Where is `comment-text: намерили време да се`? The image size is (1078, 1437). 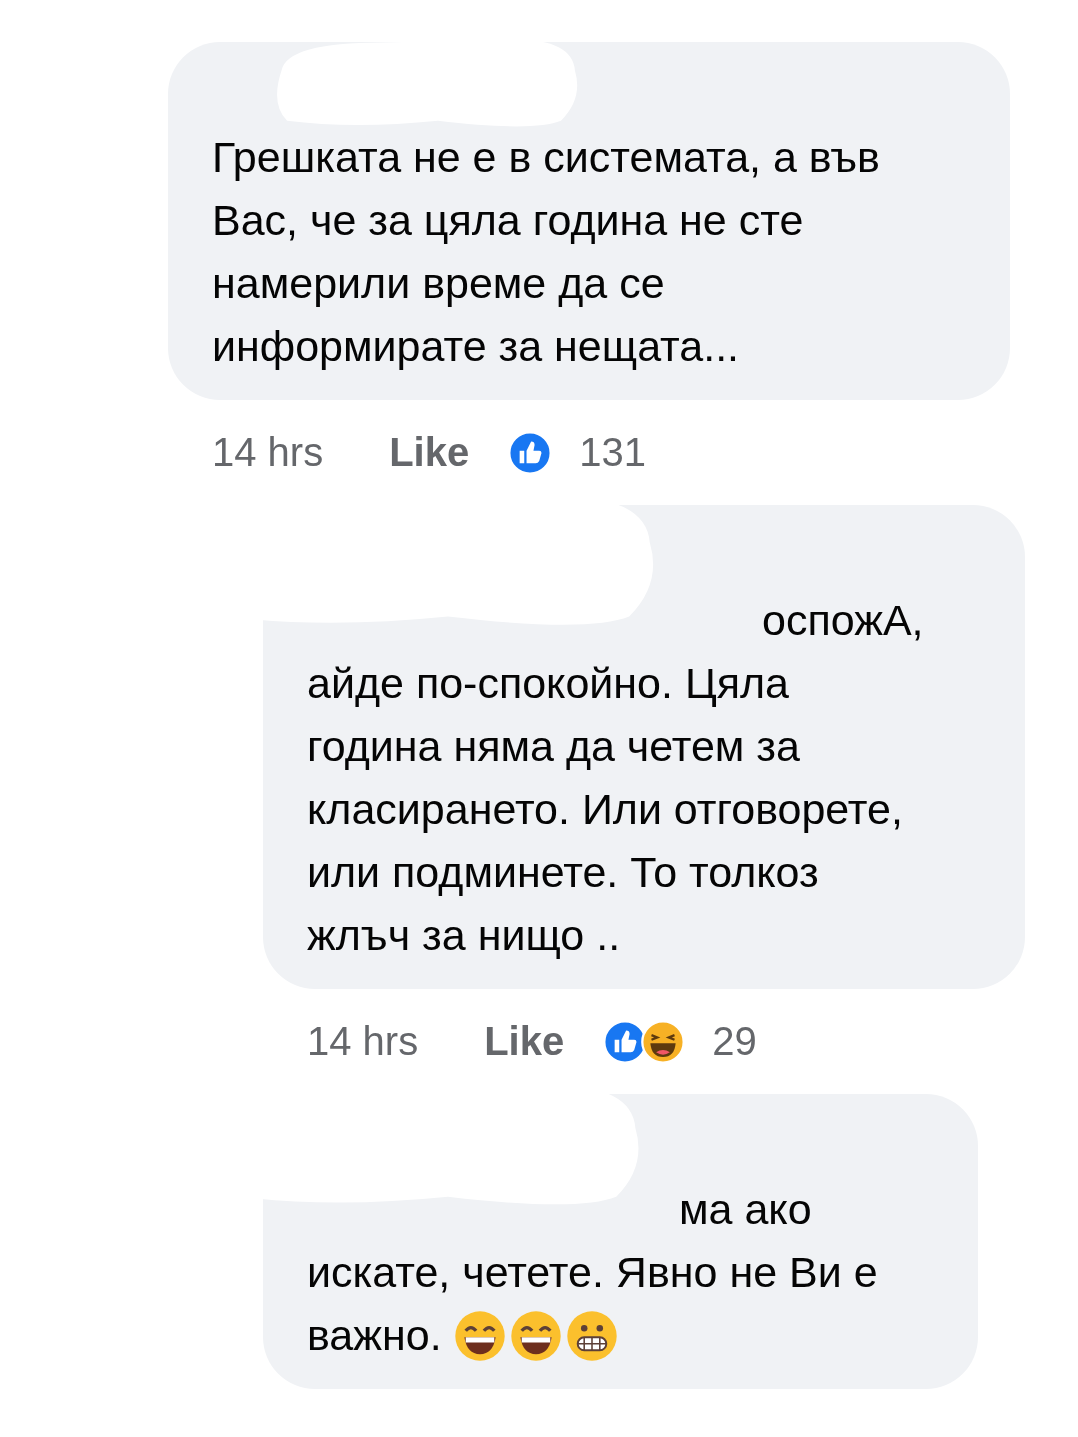
comment-text: намерили време да се is located at coordinates (438, 283).